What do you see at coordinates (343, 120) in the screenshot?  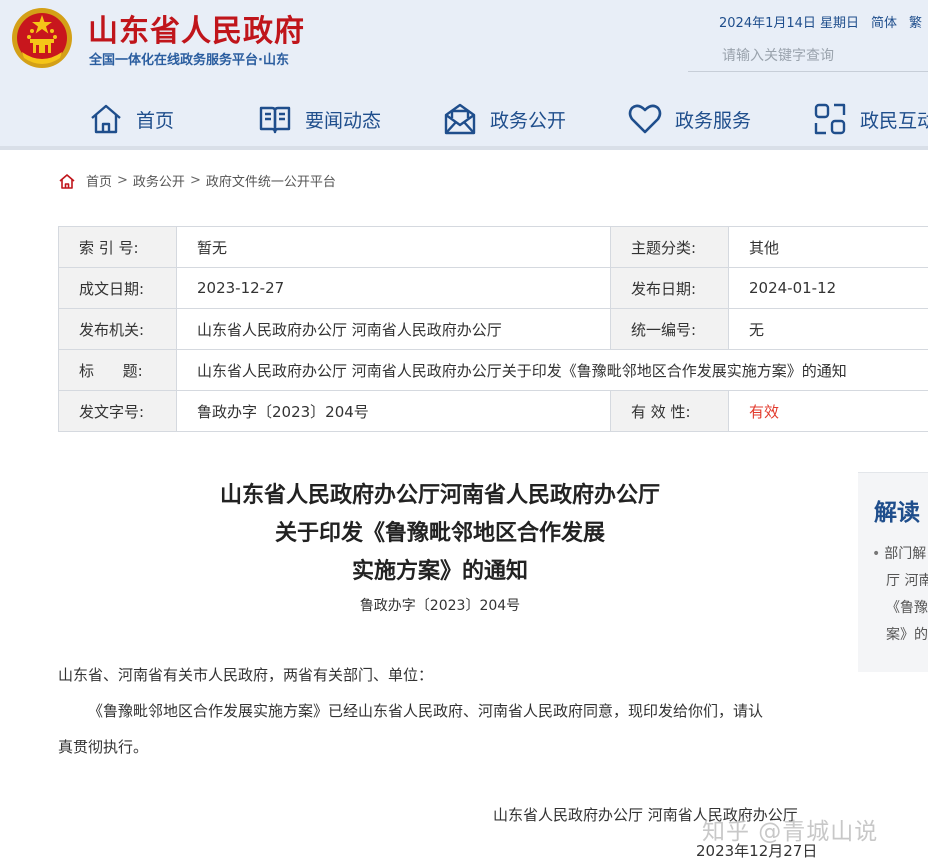 I see `nav-label: 要闻动态` at bounding box center [343, 120].